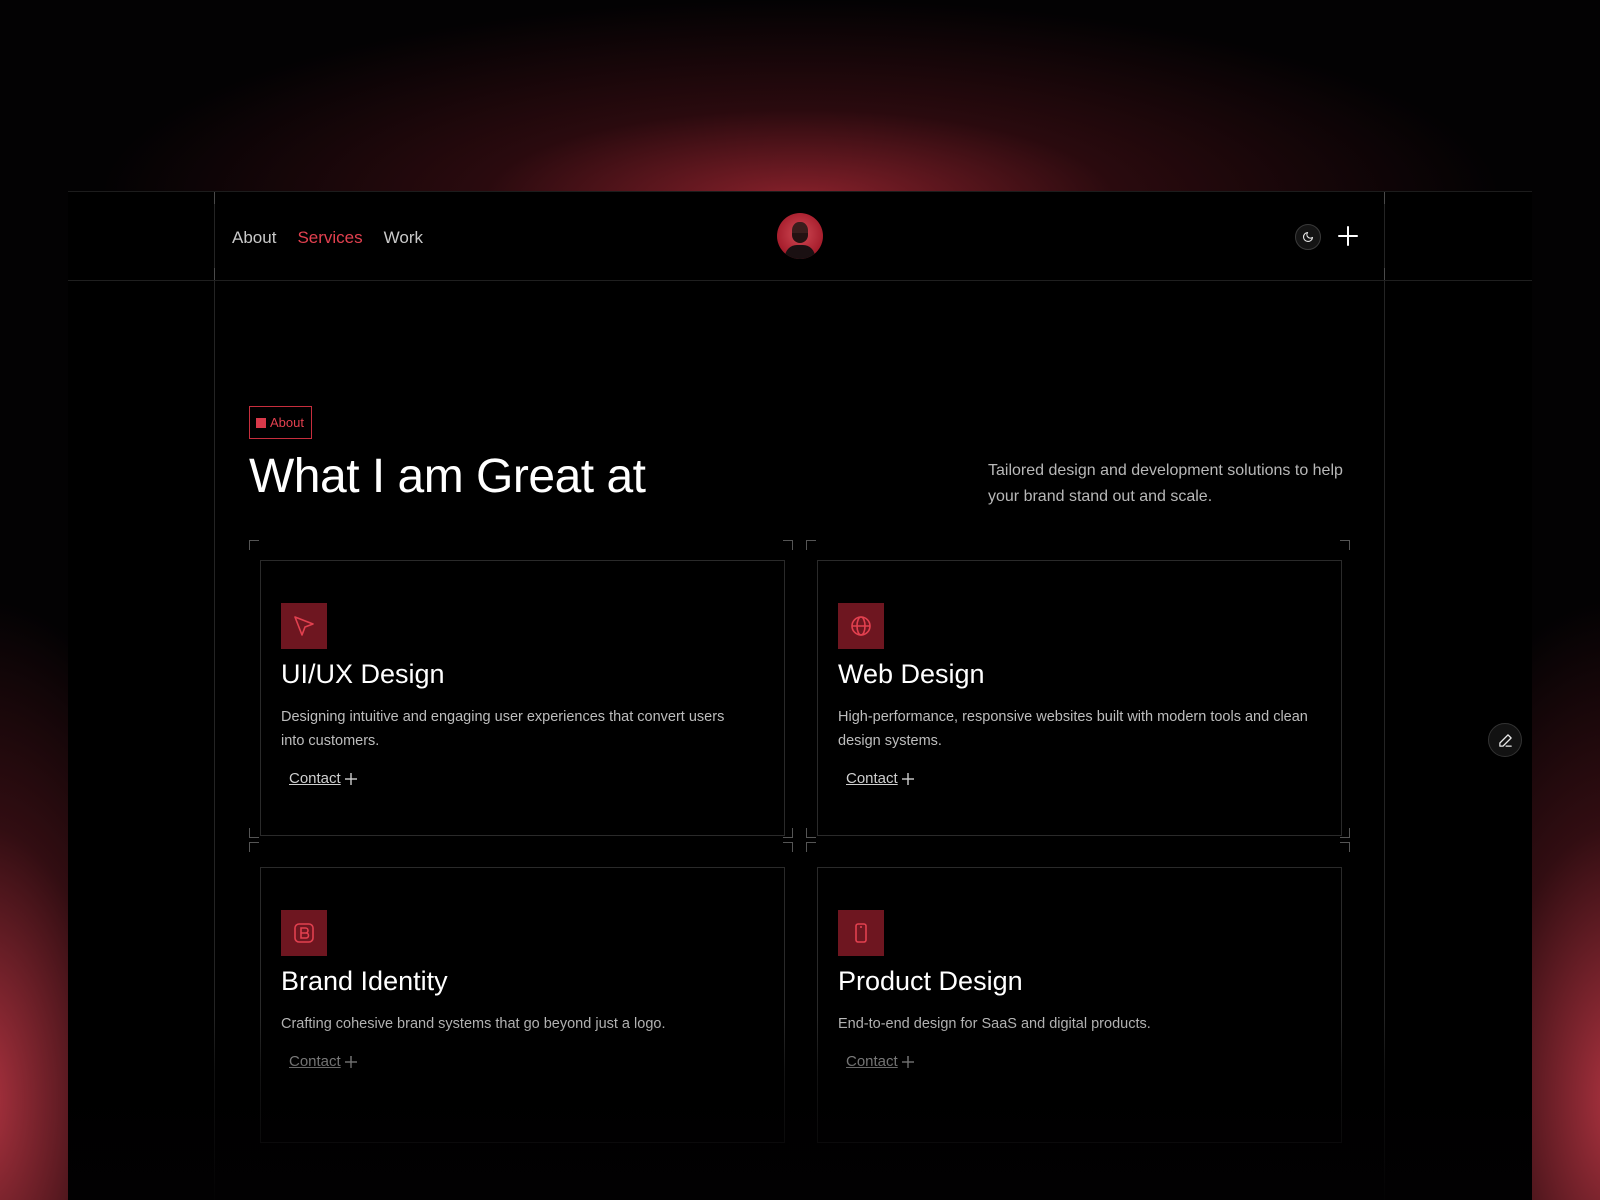  Describe the element at coordinates (287, 422) in the screenshot. I see `section-tag-label: About` at that location.